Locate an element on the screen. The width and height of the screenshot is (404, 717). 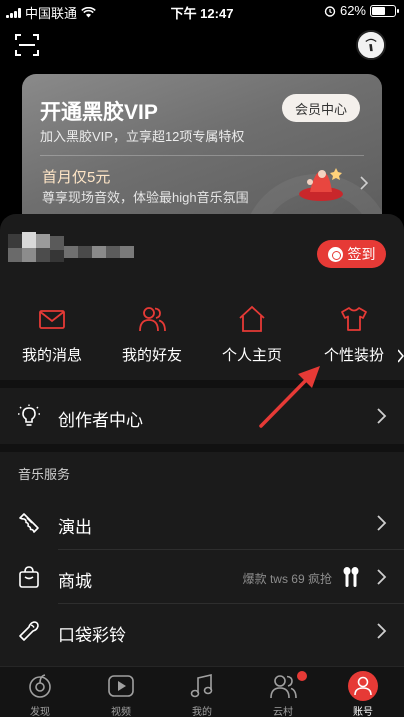
creator-center-chevron-icon is located at coordinates (382, 416).